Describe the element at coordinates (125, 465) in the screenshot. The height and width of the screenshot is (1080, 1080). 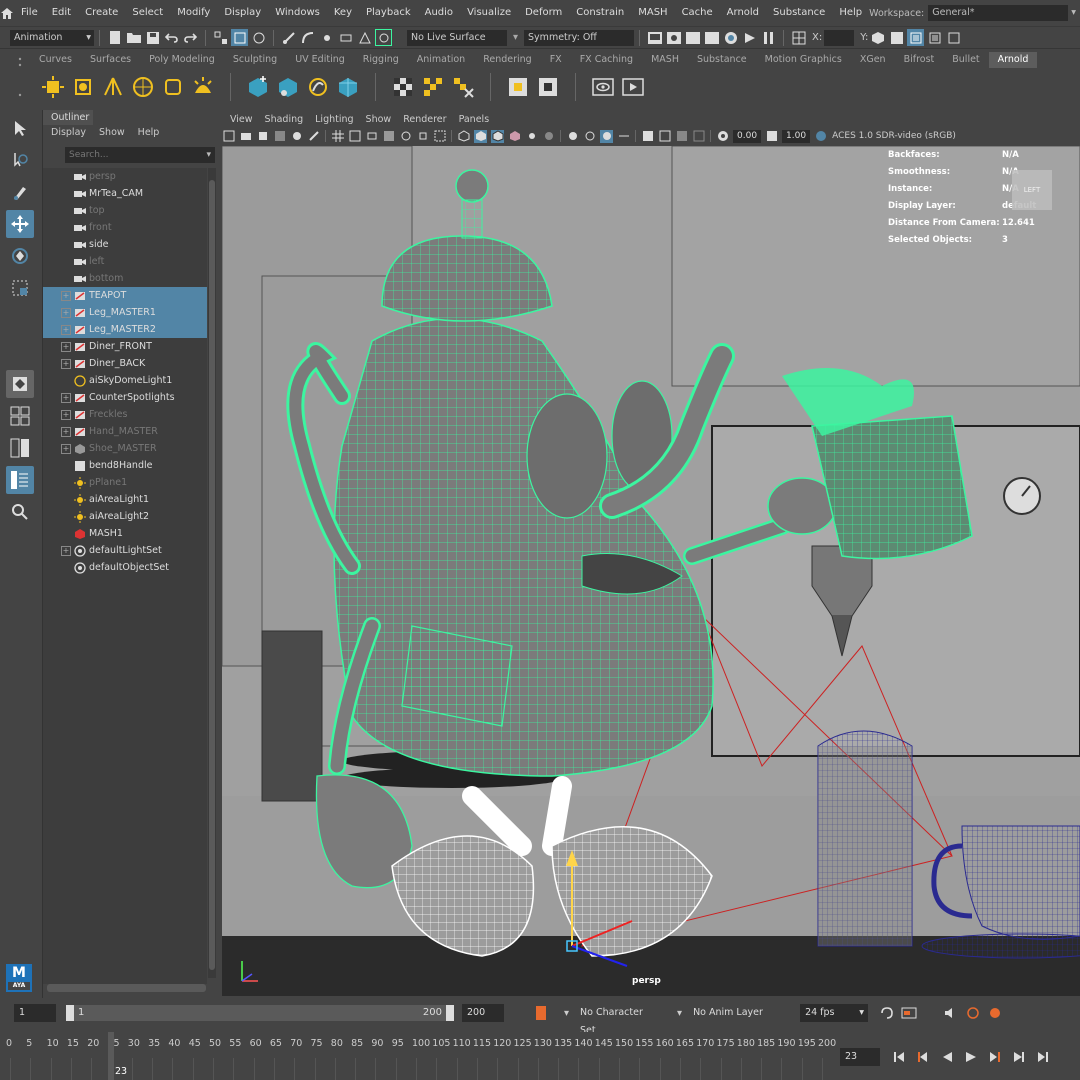
I see `outliner-item: bend8Handle` at that location.